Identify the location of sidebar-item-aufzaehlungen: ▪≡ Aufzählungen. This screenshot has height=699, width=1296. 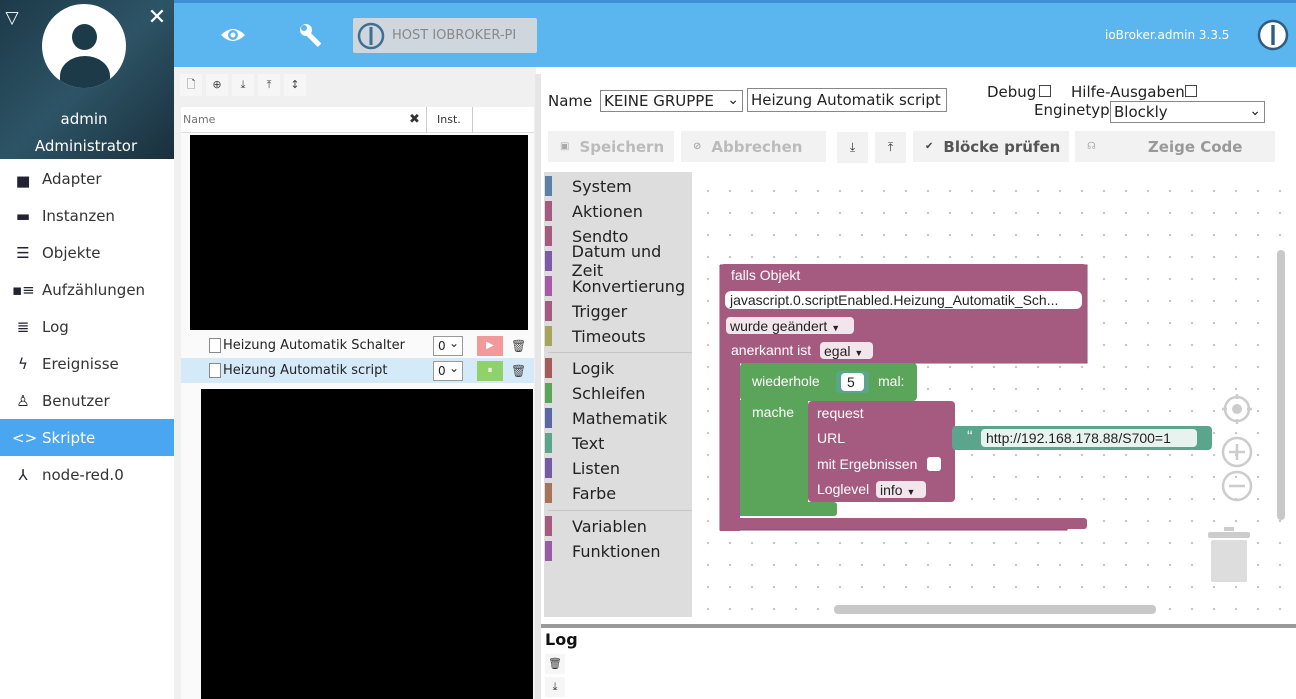
(87, 289).